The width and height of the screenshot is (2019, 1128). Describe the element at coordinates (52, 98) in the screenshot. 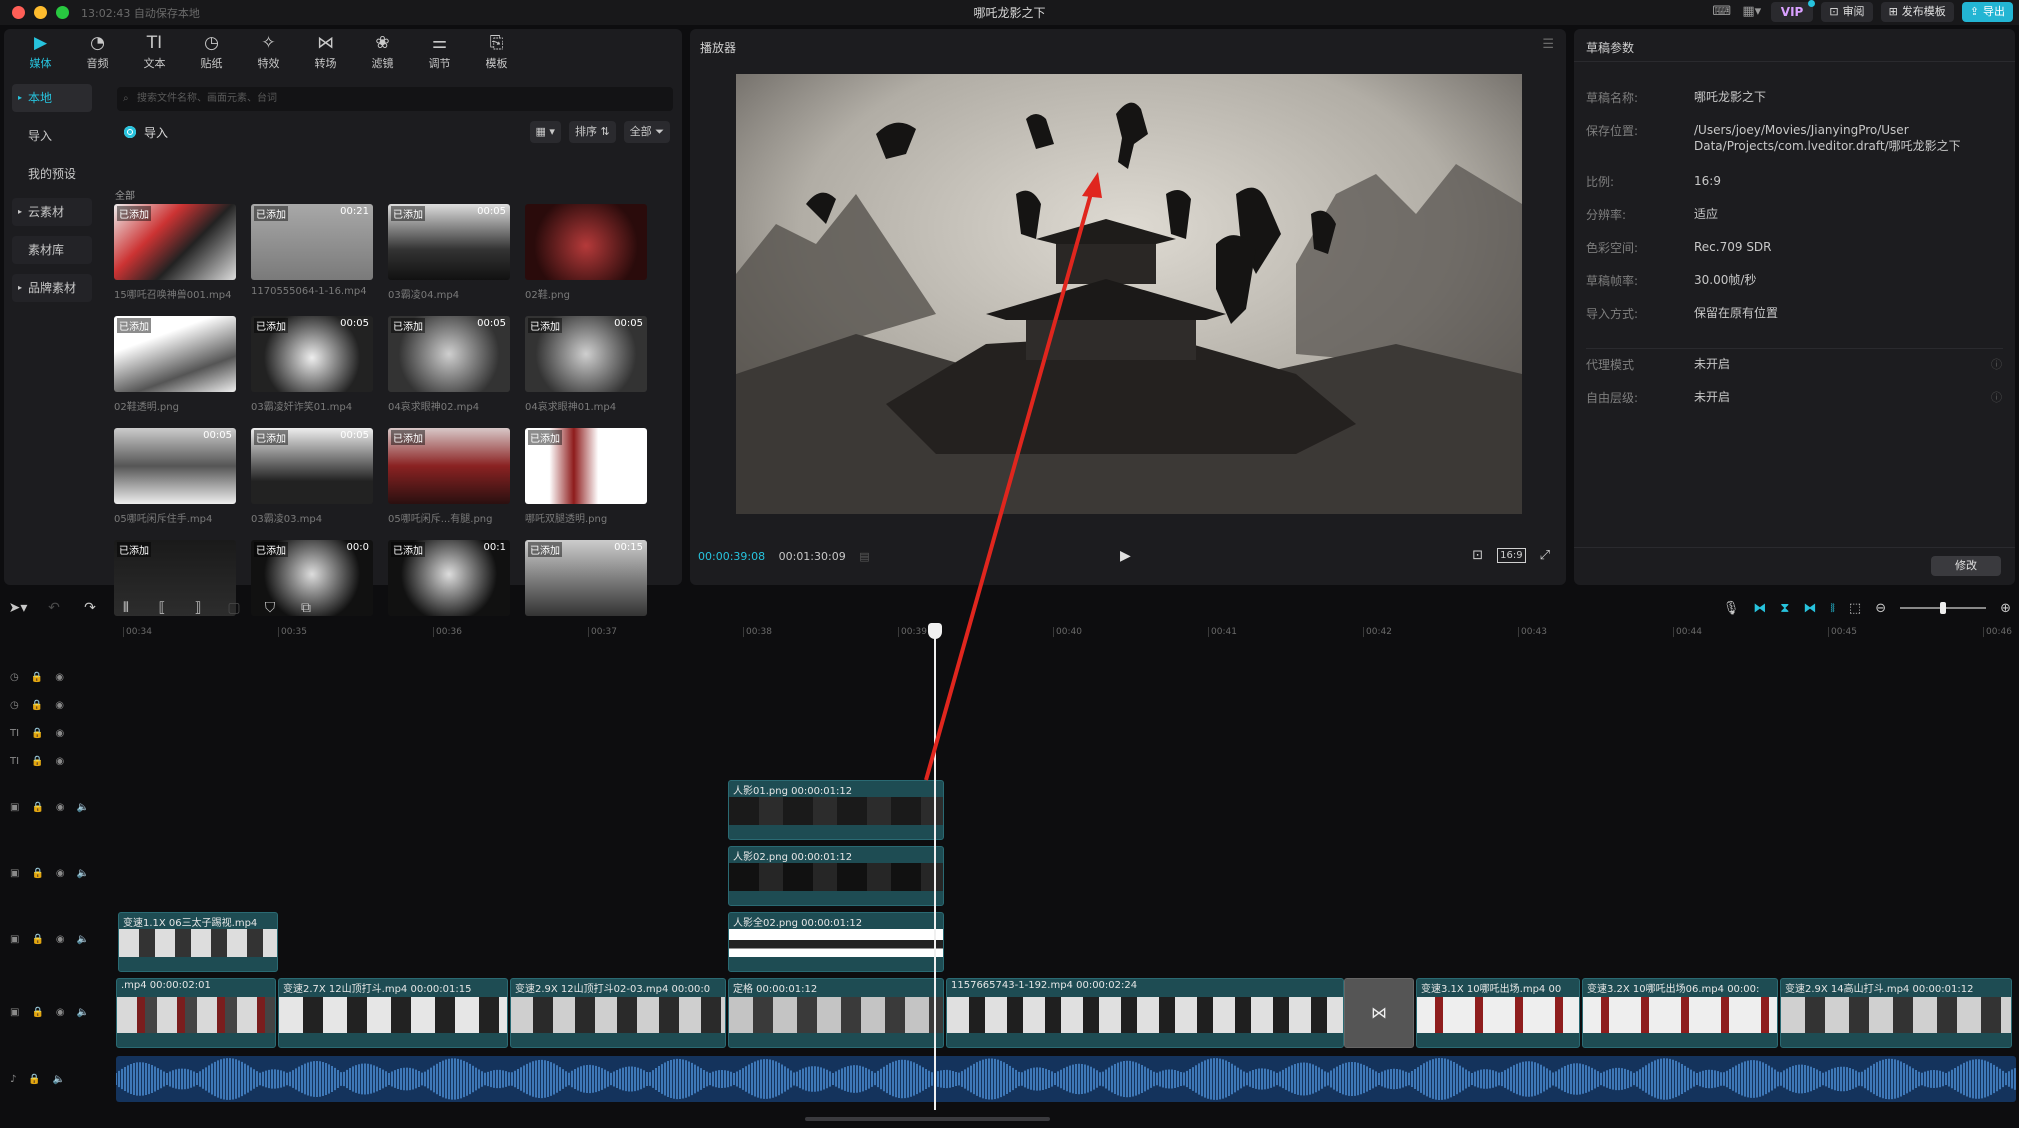

I see `sidebar-item-local: ▸ 本地` at that location.